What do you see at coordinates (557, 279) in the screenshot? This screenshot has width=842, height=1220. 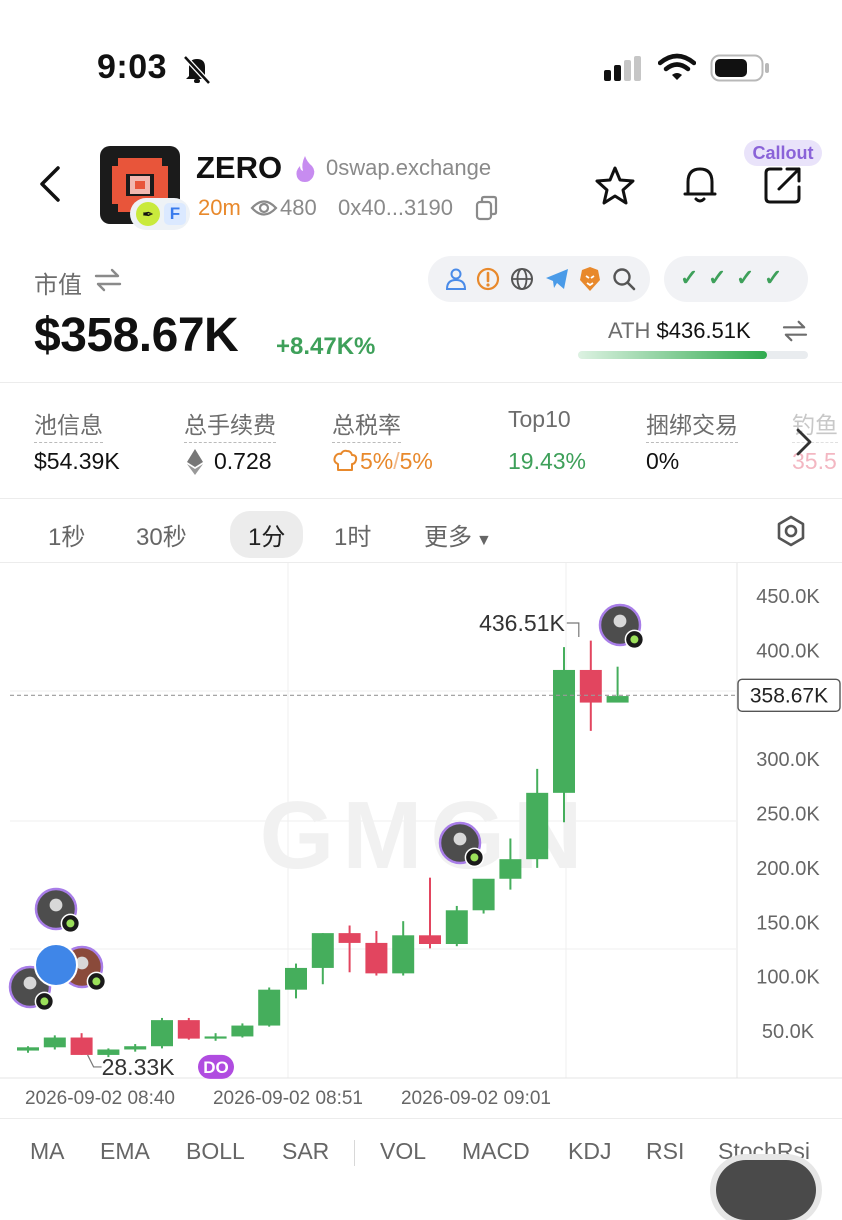 I see `telegram-icon` at bounding box center [557, 279].